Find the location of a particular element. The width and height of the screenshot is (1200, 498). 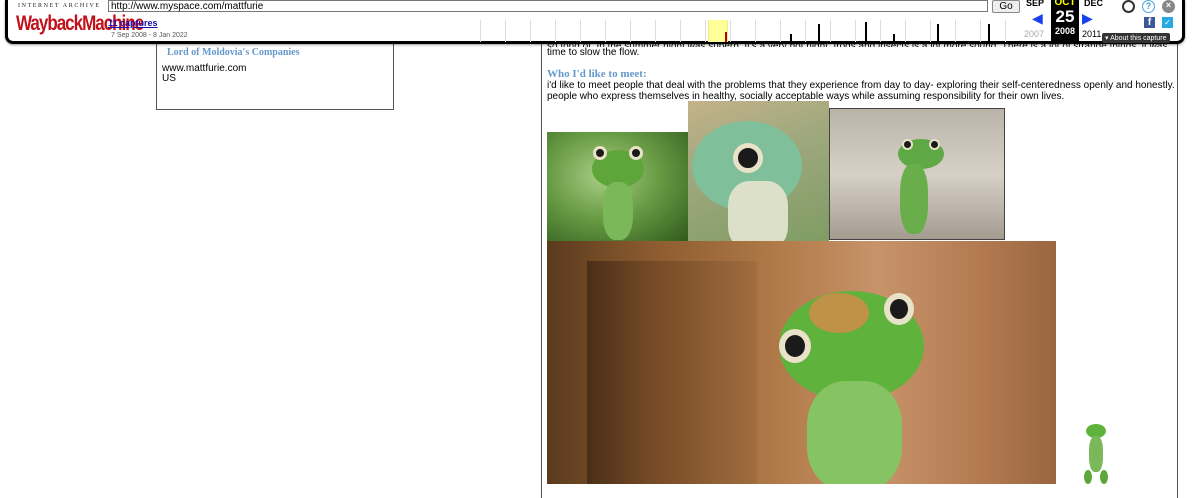

prev-year-label: 2007 is located at coordinates (1034, 34).